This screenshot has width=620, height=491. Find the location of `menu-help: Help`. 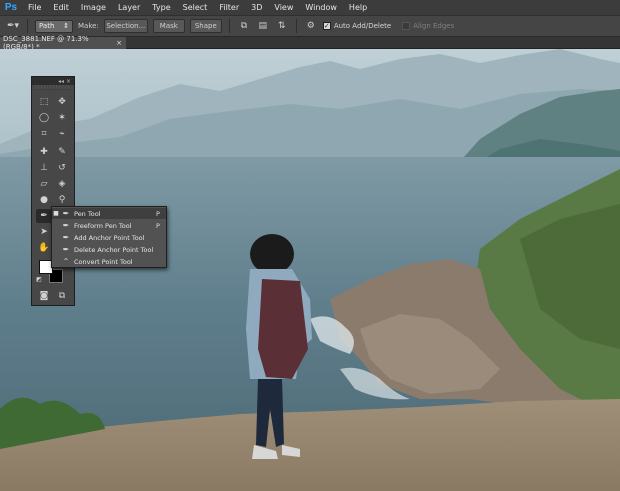

menu-help: Help is located at coordinates (358, 7).